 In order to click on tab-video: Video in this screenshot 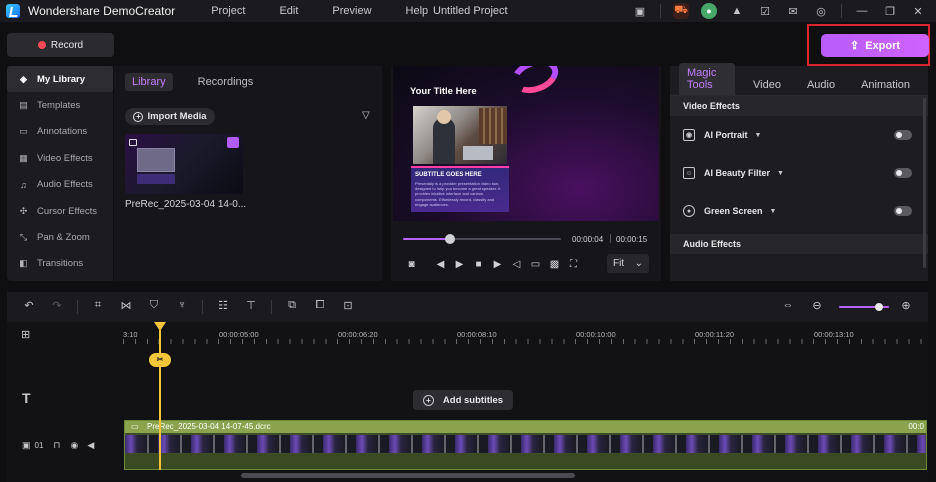, I will do `click(767, 85)`.